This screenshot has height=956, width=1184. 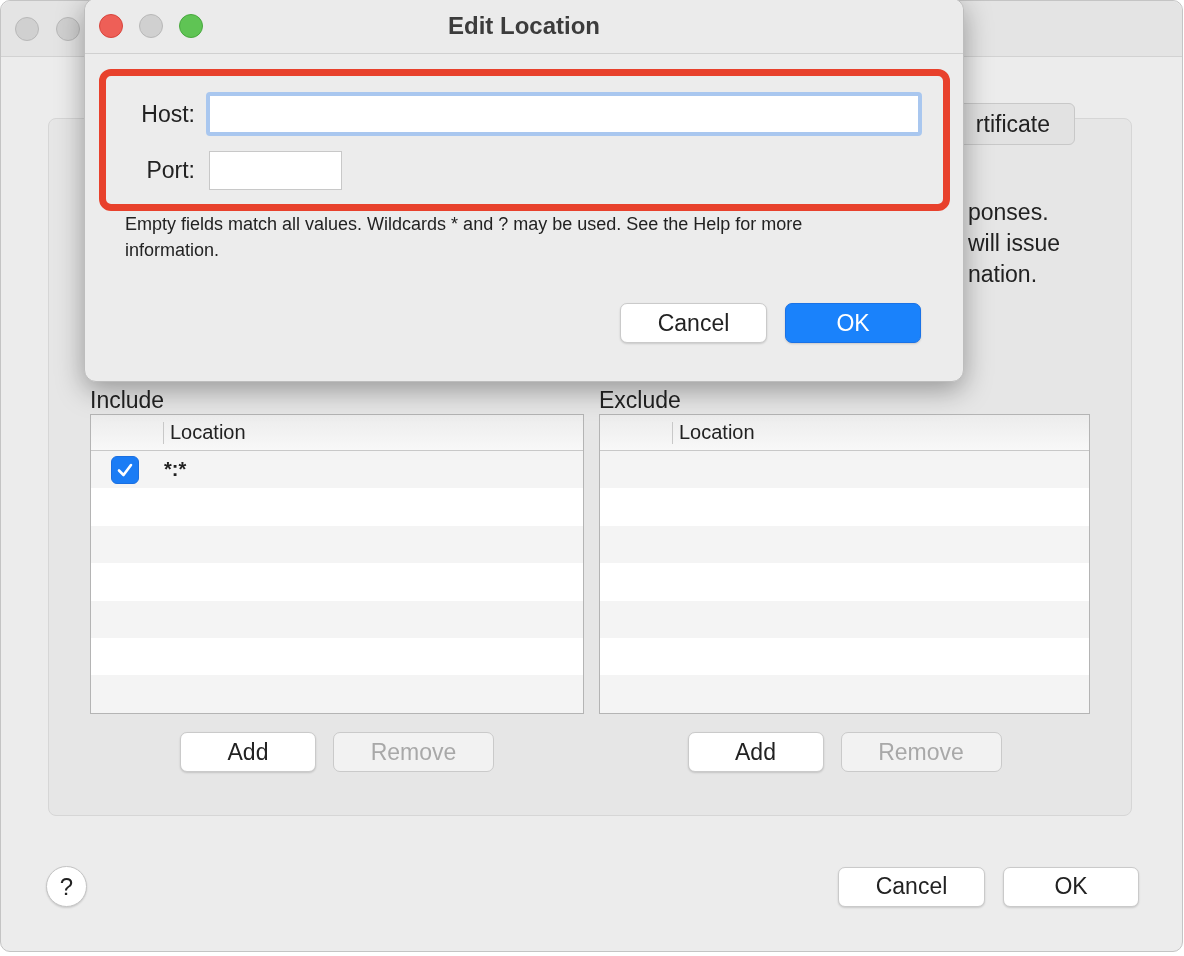 I want to click on table-cell: *:*, so click(x=175, y=470).